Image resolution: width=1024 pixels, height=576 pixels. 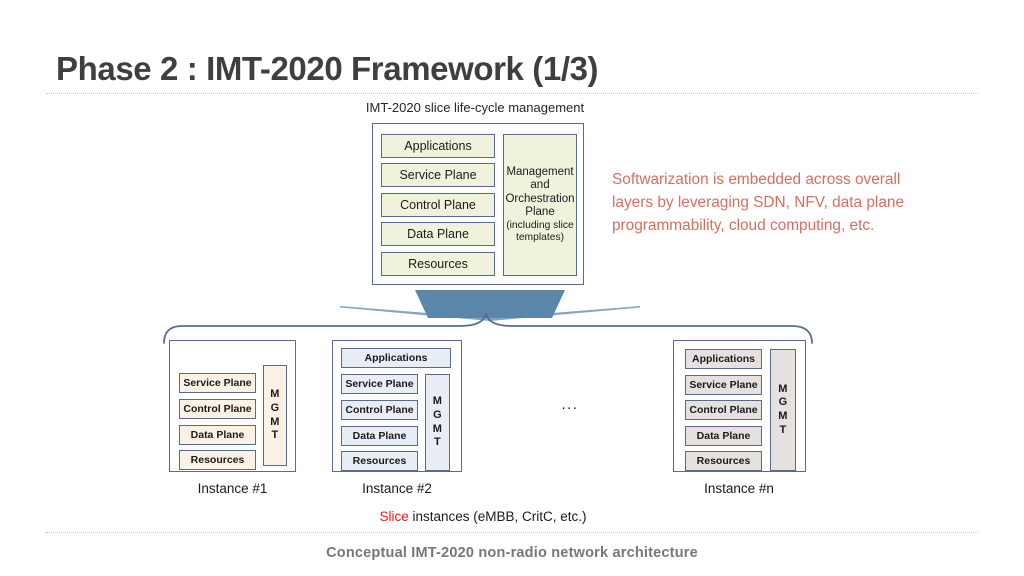 What do you see at coordinates (438, 146) in the screenshot?
I see `lifecycle-layer-applications: Applications` at bounding box center [438, 146].